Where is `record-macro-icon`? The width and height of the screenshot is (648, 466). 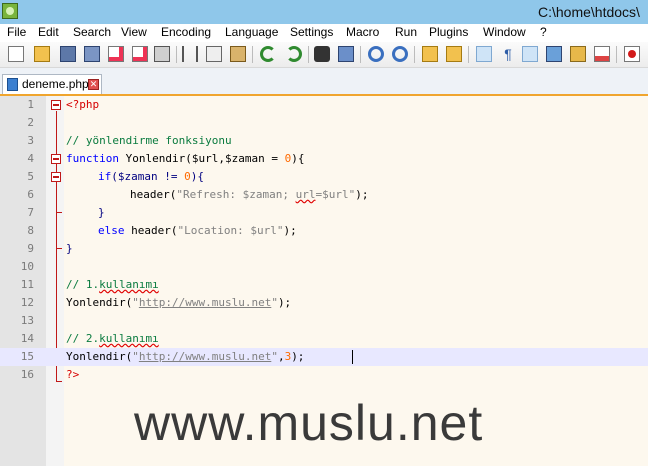
record-macro-icon is located at coordinates (632, 54).